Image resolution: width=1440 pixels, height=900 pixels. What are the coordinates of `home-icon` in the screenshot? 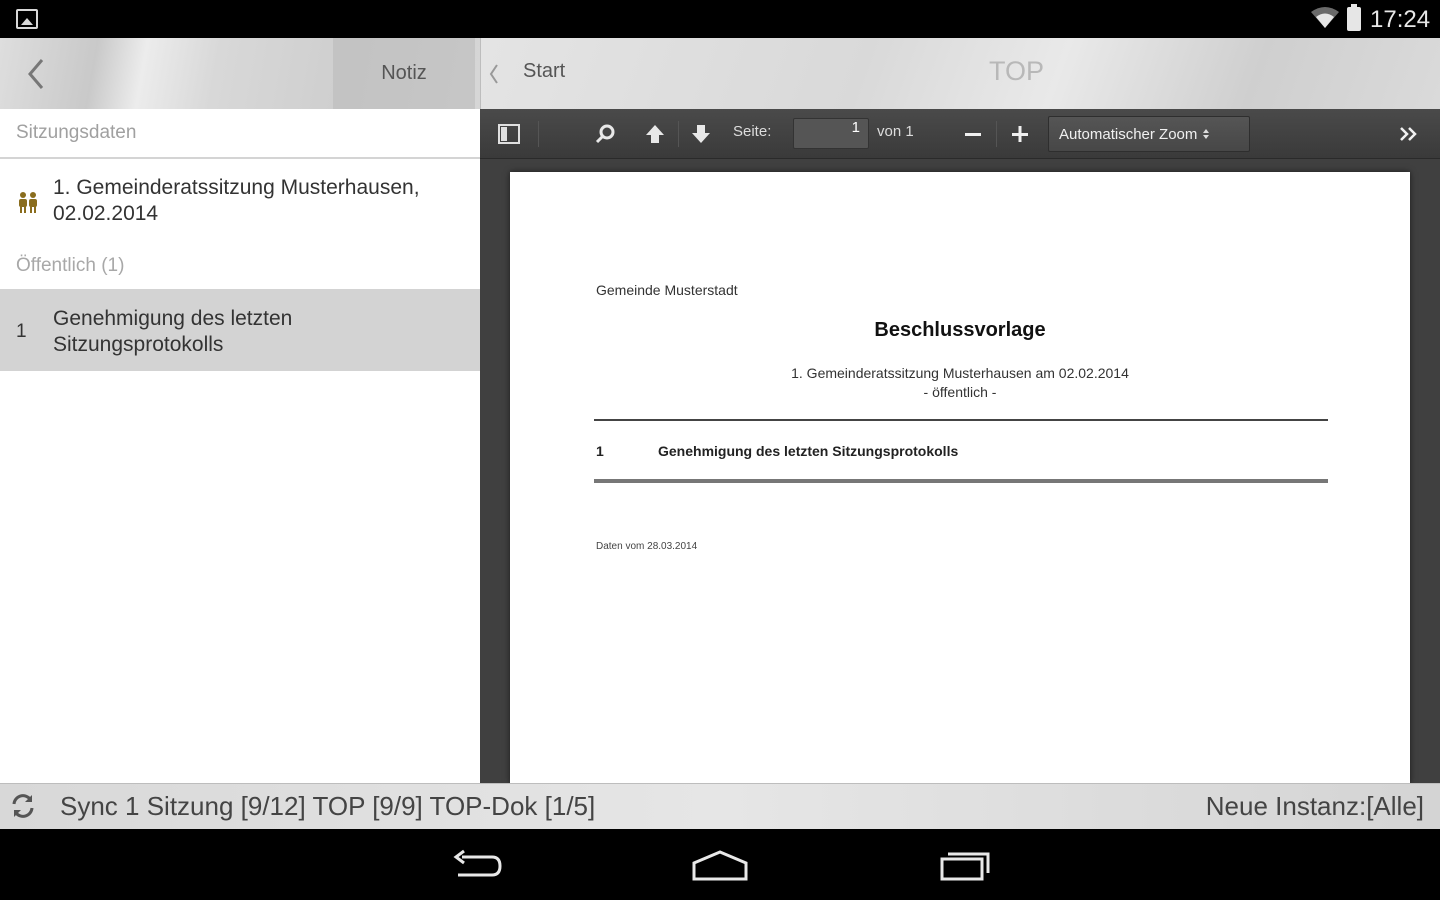 It's located at (720, 865).